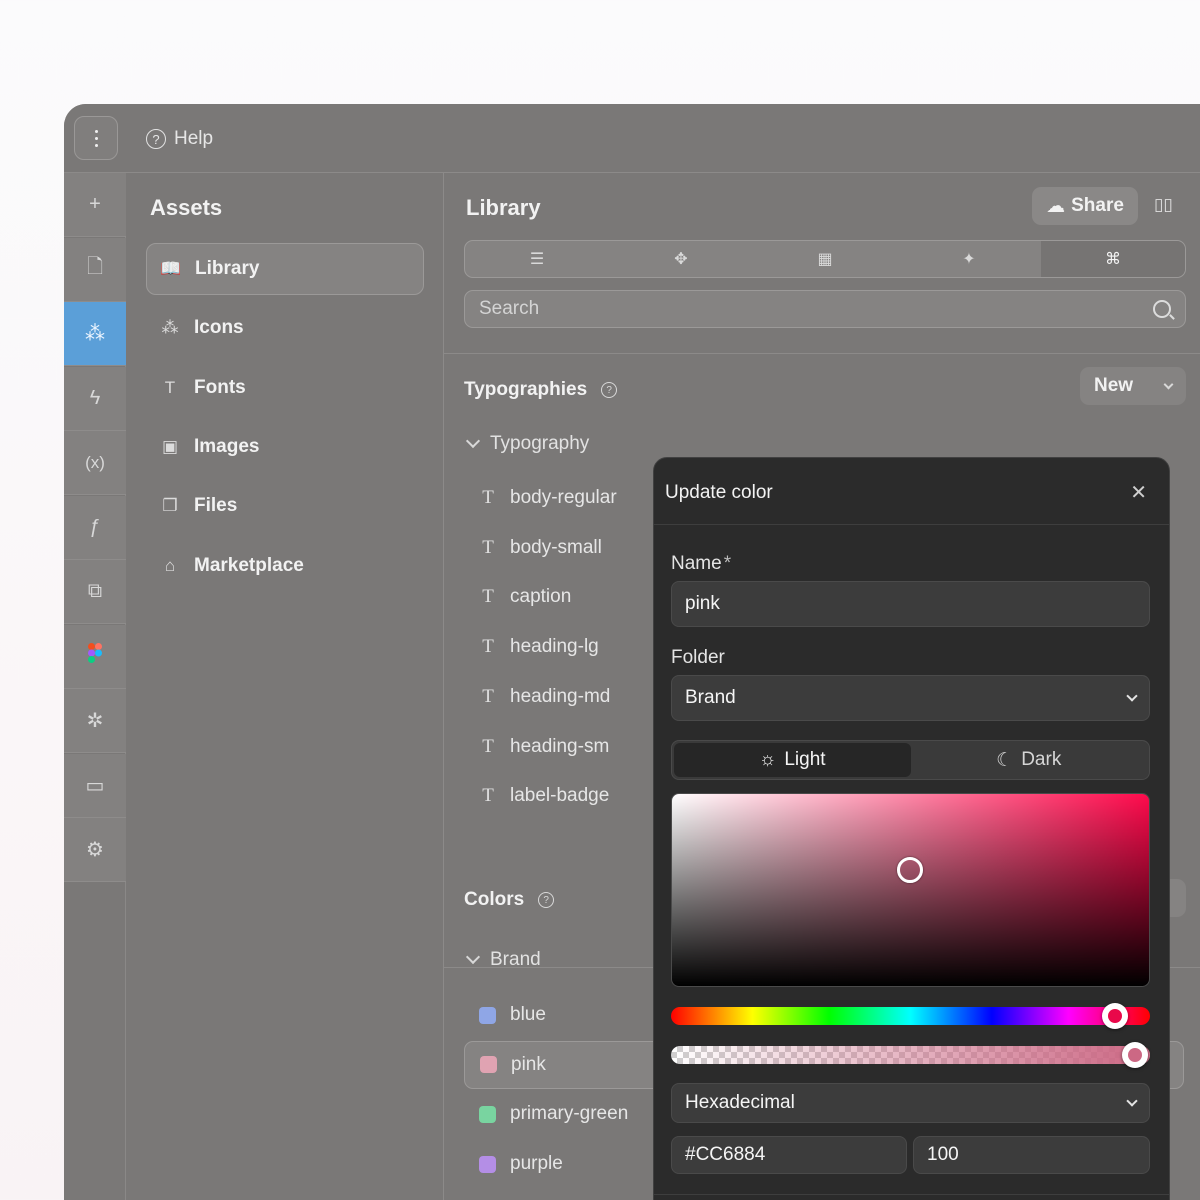  Describe the element at coordinates (285, 388) in the screenshot. I see `asset-item-fonts: T Fonts` at that location.